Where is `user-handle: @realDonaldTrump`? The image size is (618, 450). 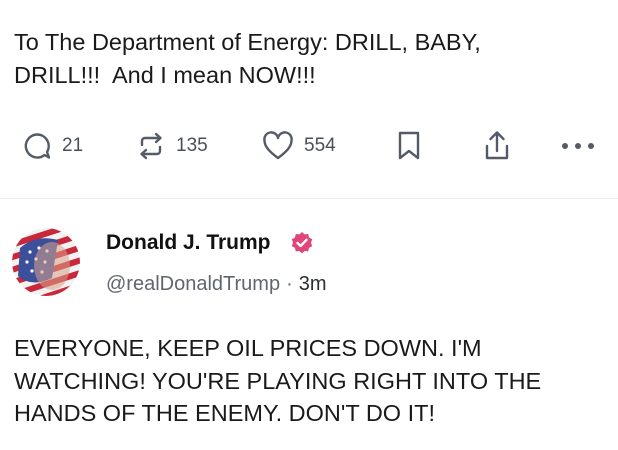
user-handle: @realDonaldTrump is located at coordinates (193, 284).